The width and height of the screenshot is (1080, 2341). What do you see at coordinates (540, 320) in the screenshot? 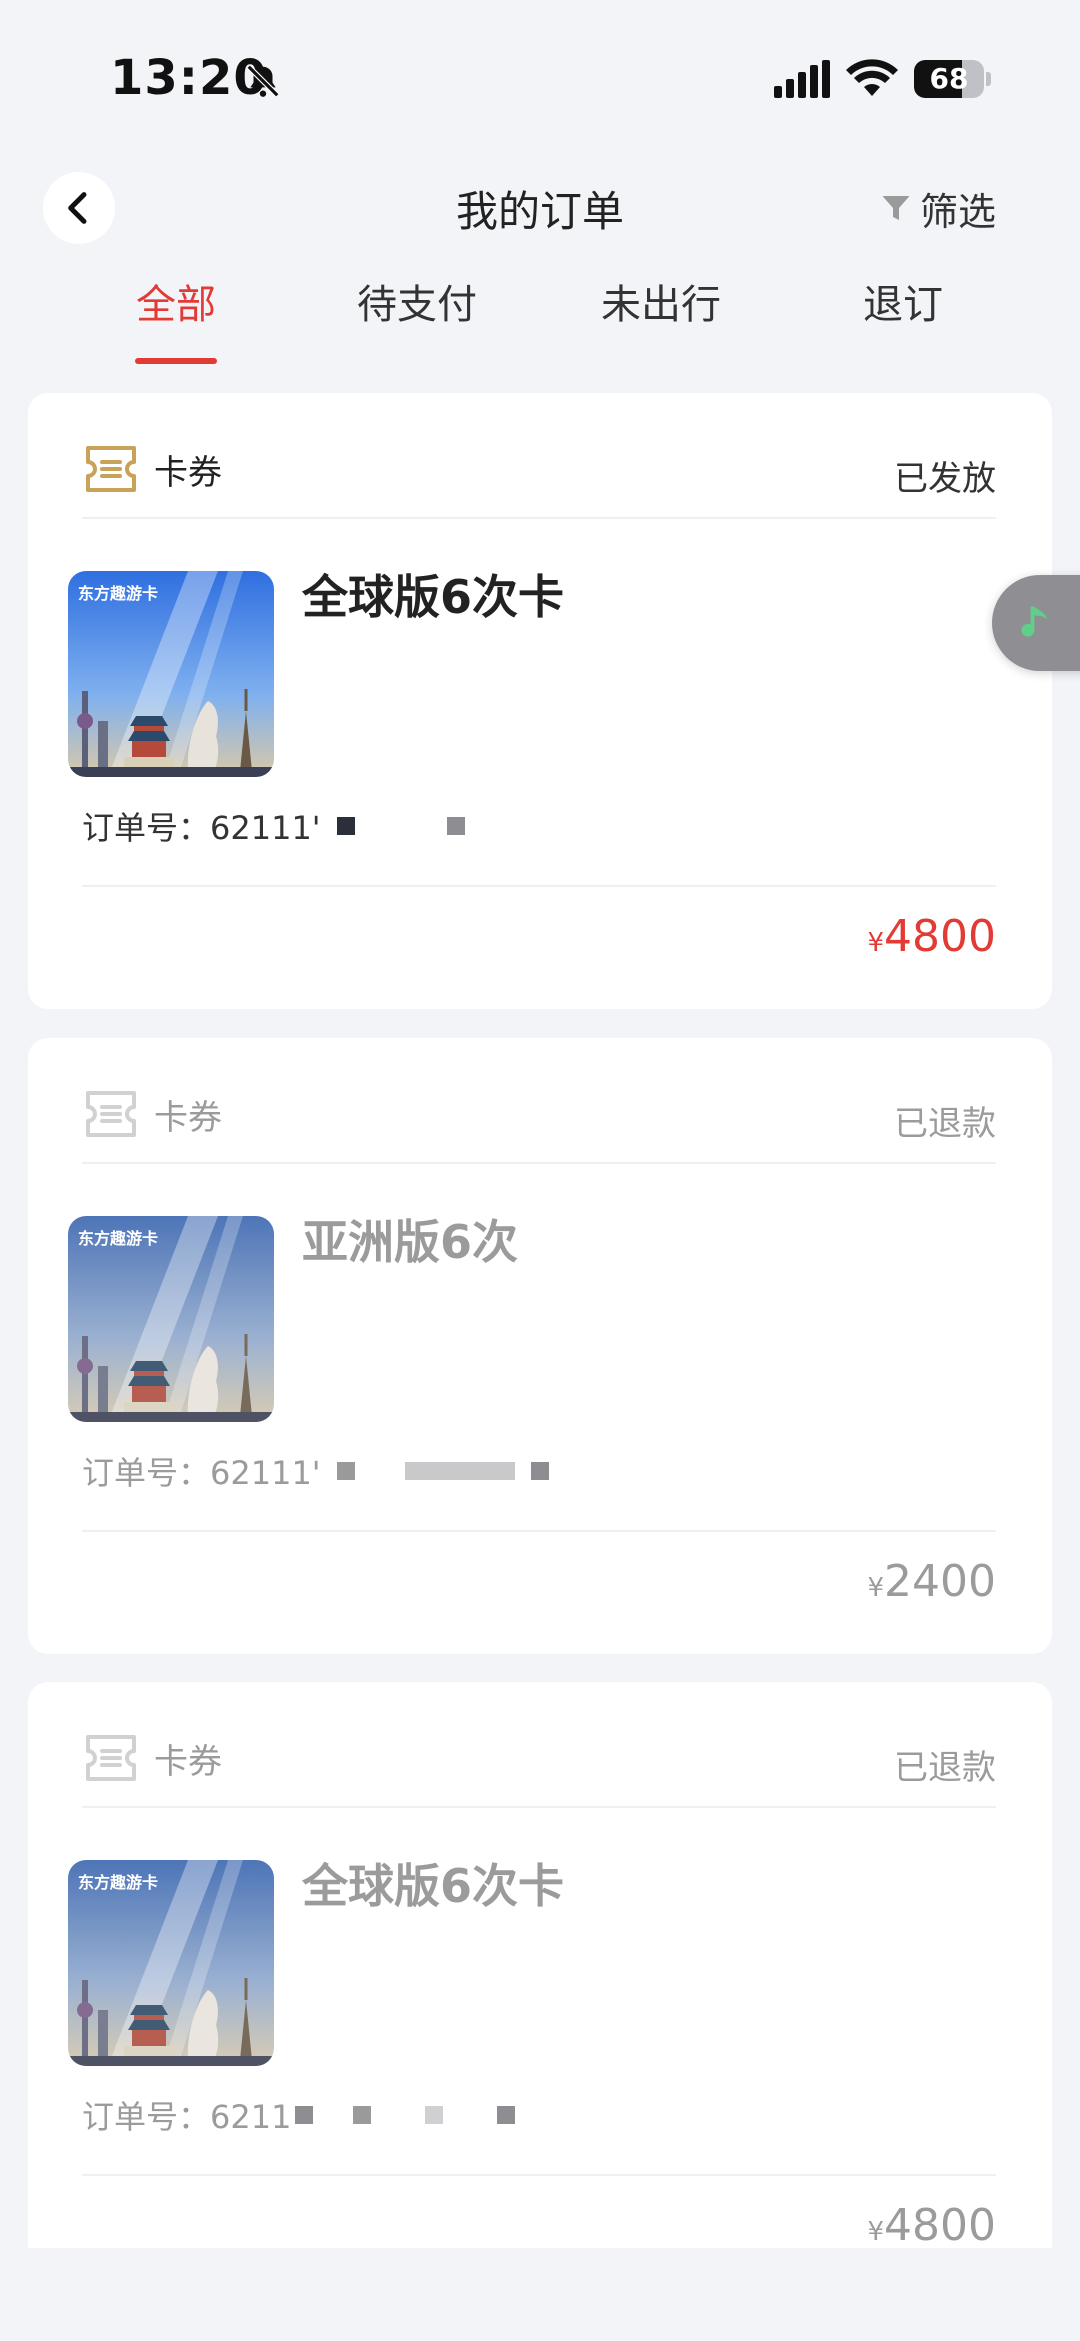
I see `order-tabs: 全部 待支付 未出行 退订` at bounding box center [540, 320].